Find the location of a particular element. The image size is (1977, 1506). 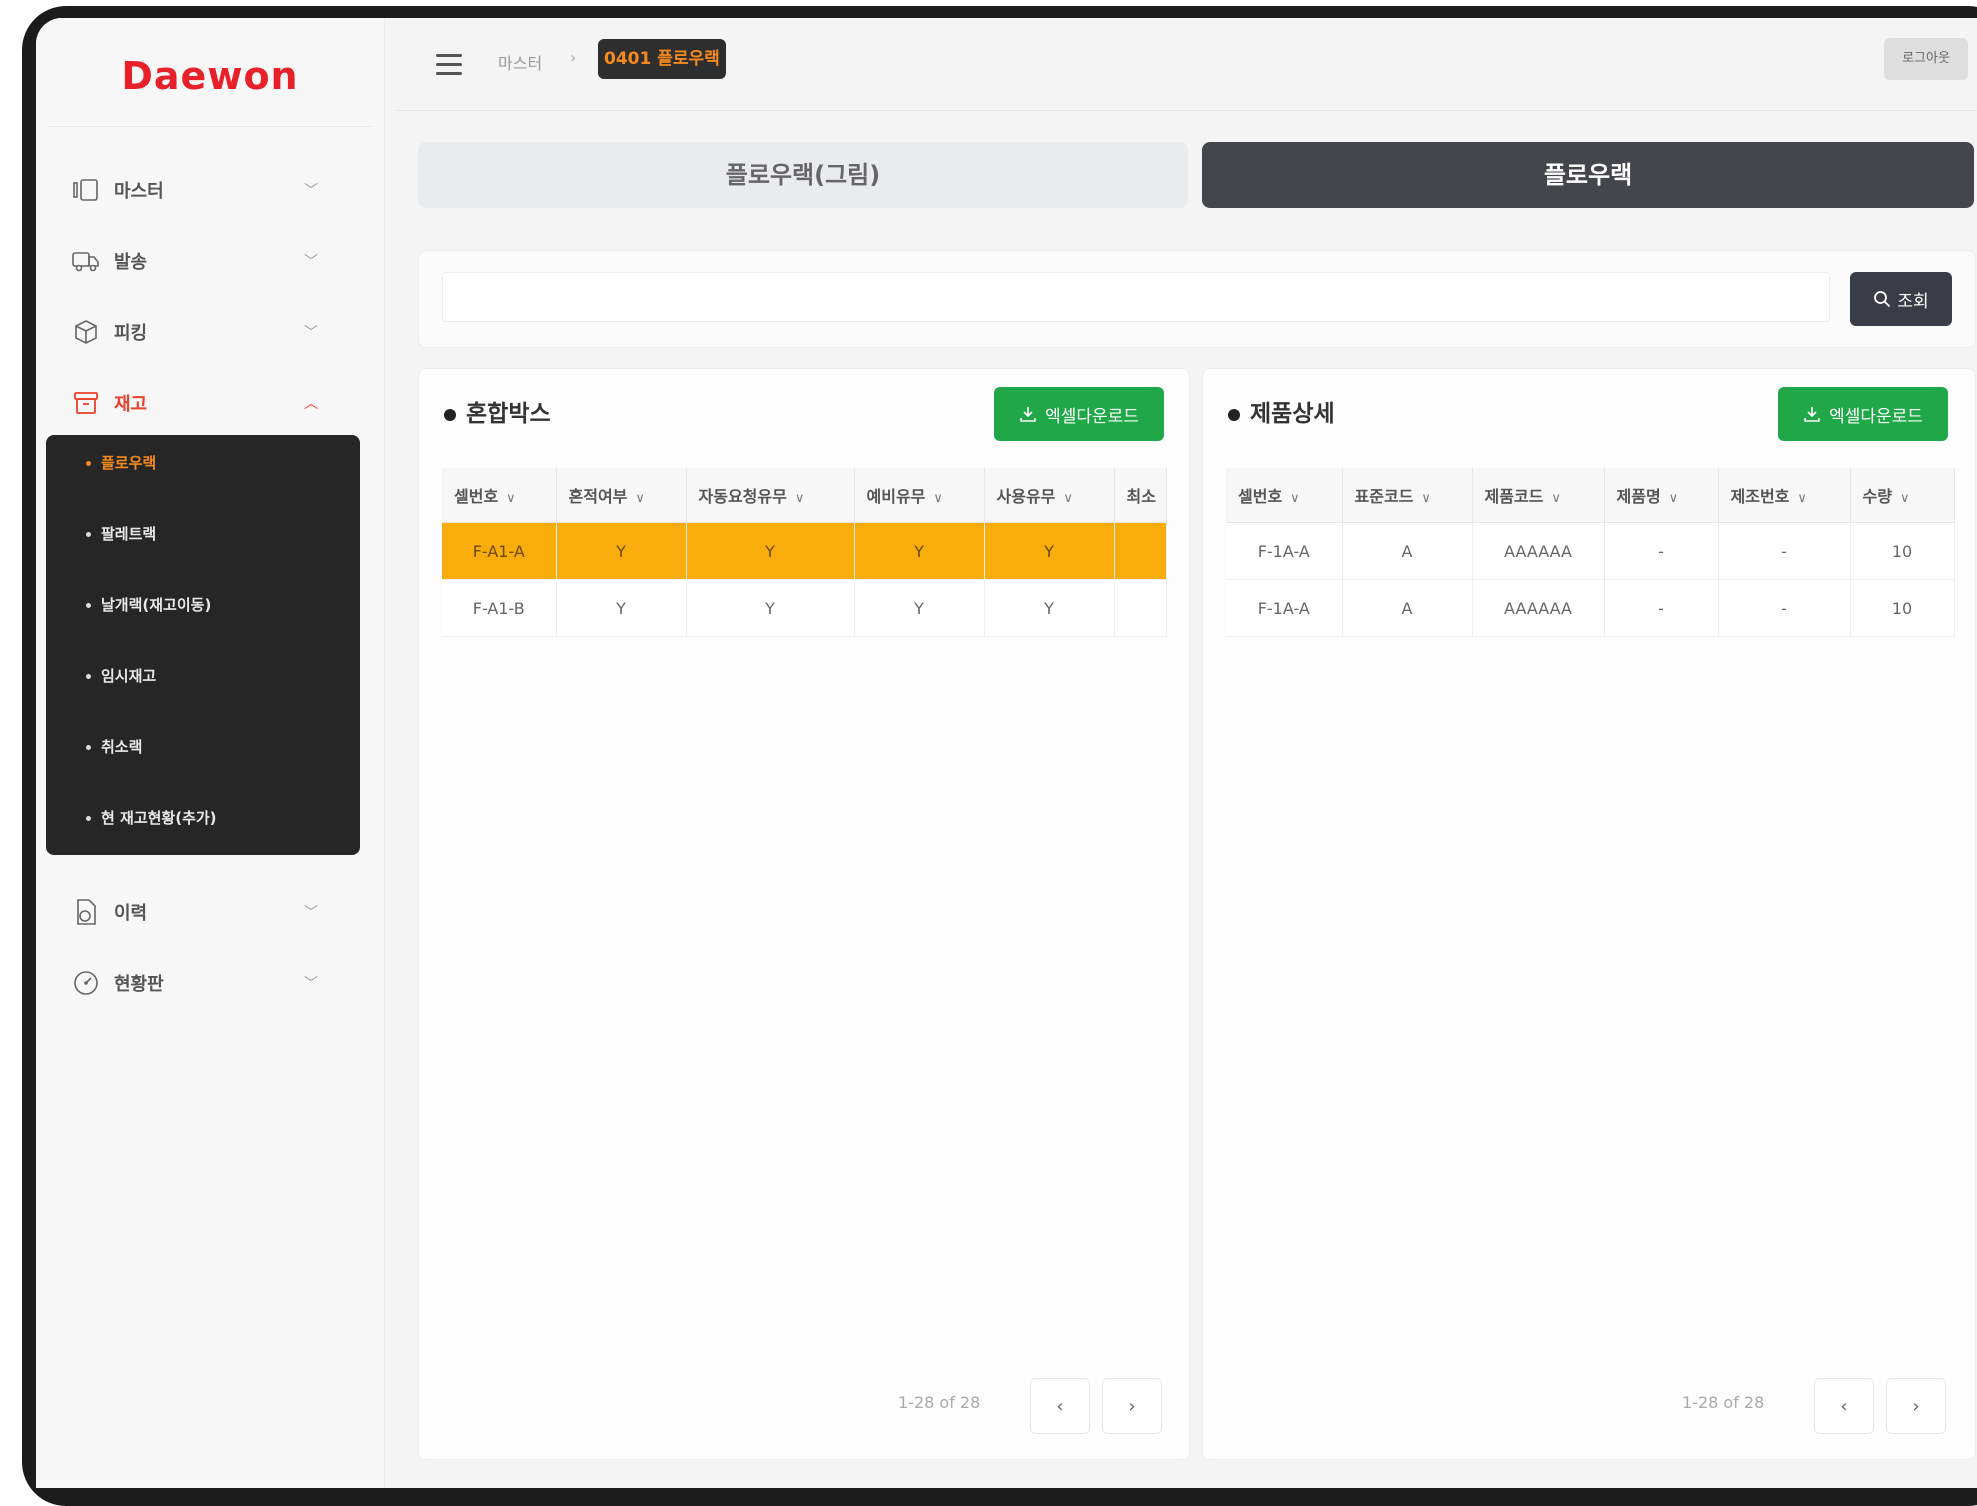

logo-divider is located at coordinates (210, 126).